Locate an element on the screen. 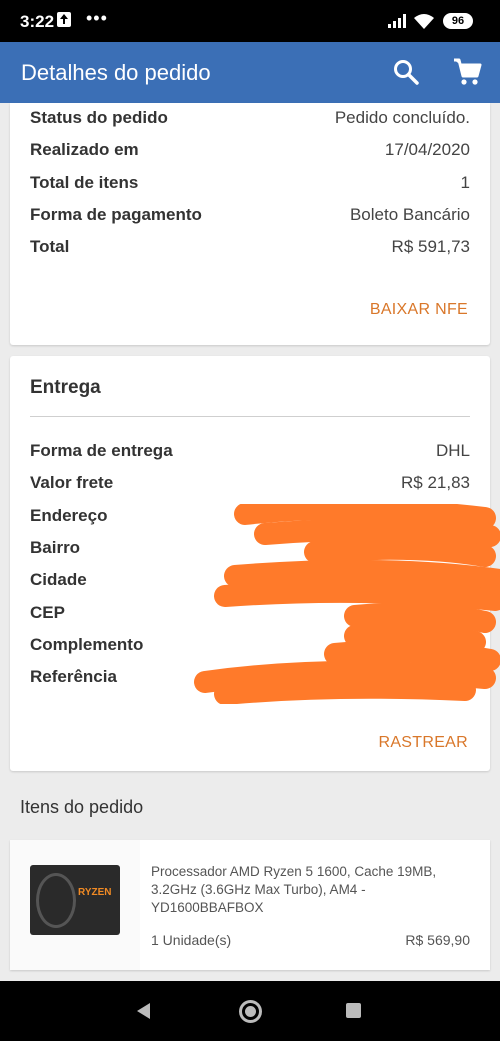 This screenshot has width=500, height=1041. home-icon is located at coordinates (250, 1011).